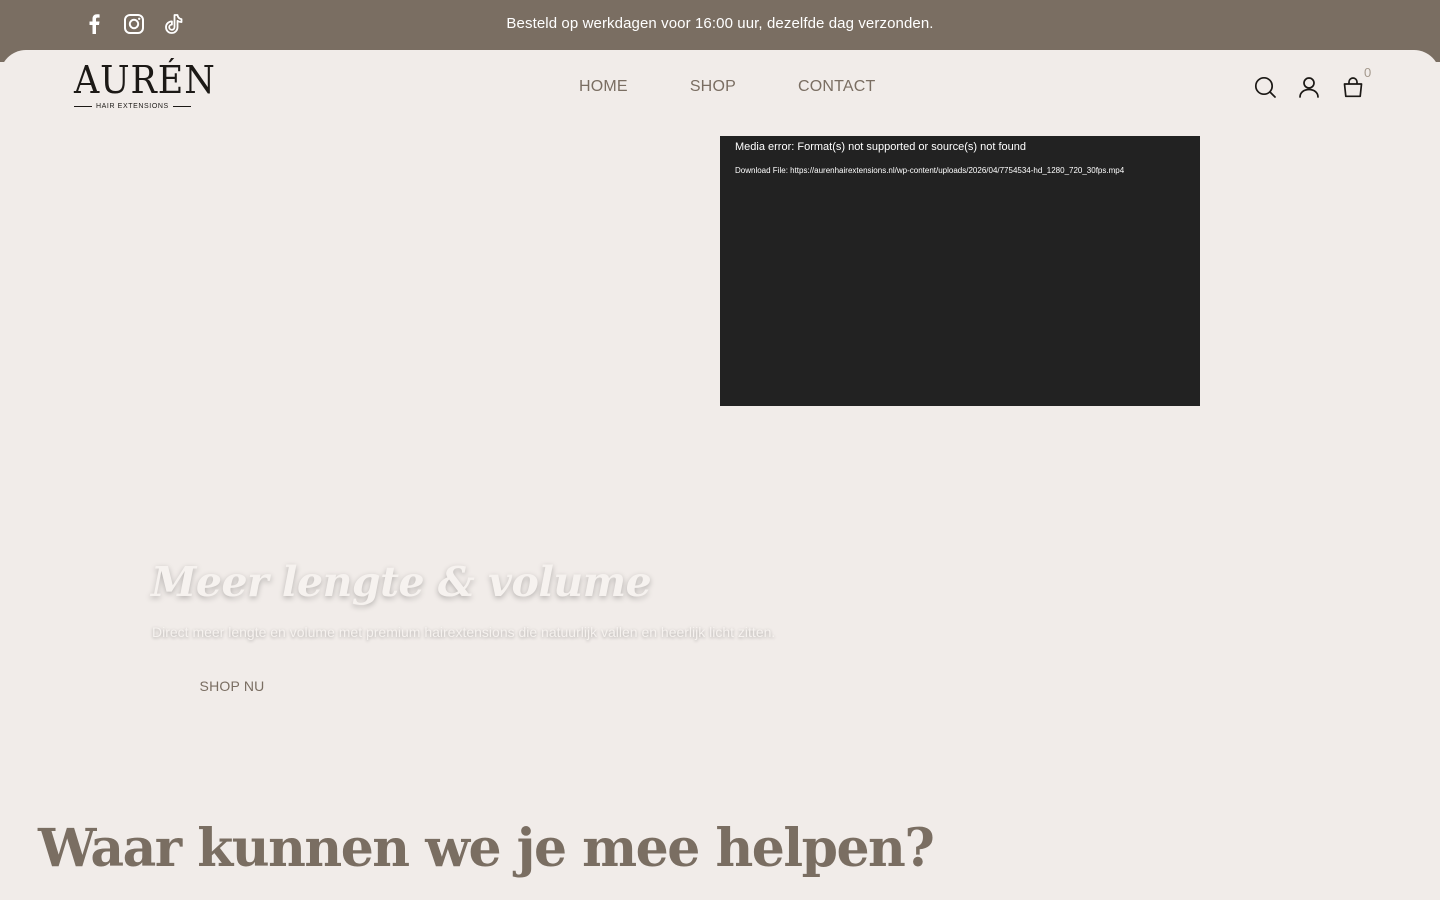 The width and height of the screenshot is (1440, 900). I want to click on cart-icon, so click(1353, 87).